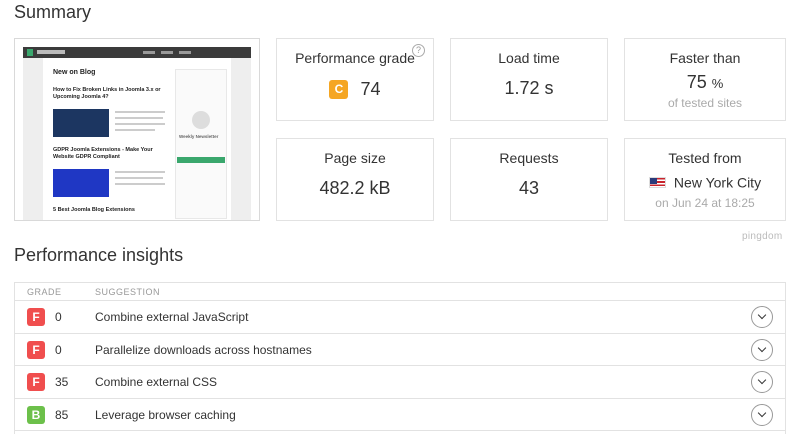 This screenshot has width=800, height=434. Describe the element at coordinates (30, 52) in the screenshot. I see `preview-logo-icon` at that location.